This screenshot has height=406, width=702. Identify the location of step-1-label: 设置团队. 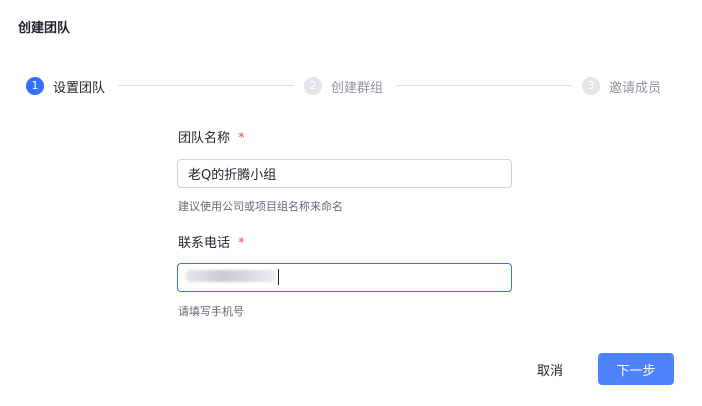
(79, 88).